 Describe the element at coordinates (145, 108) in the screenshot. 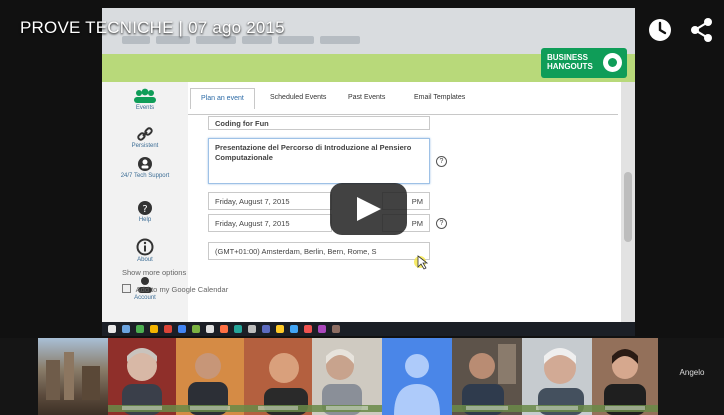

I see `sidebar-item-label: Events` at that location.